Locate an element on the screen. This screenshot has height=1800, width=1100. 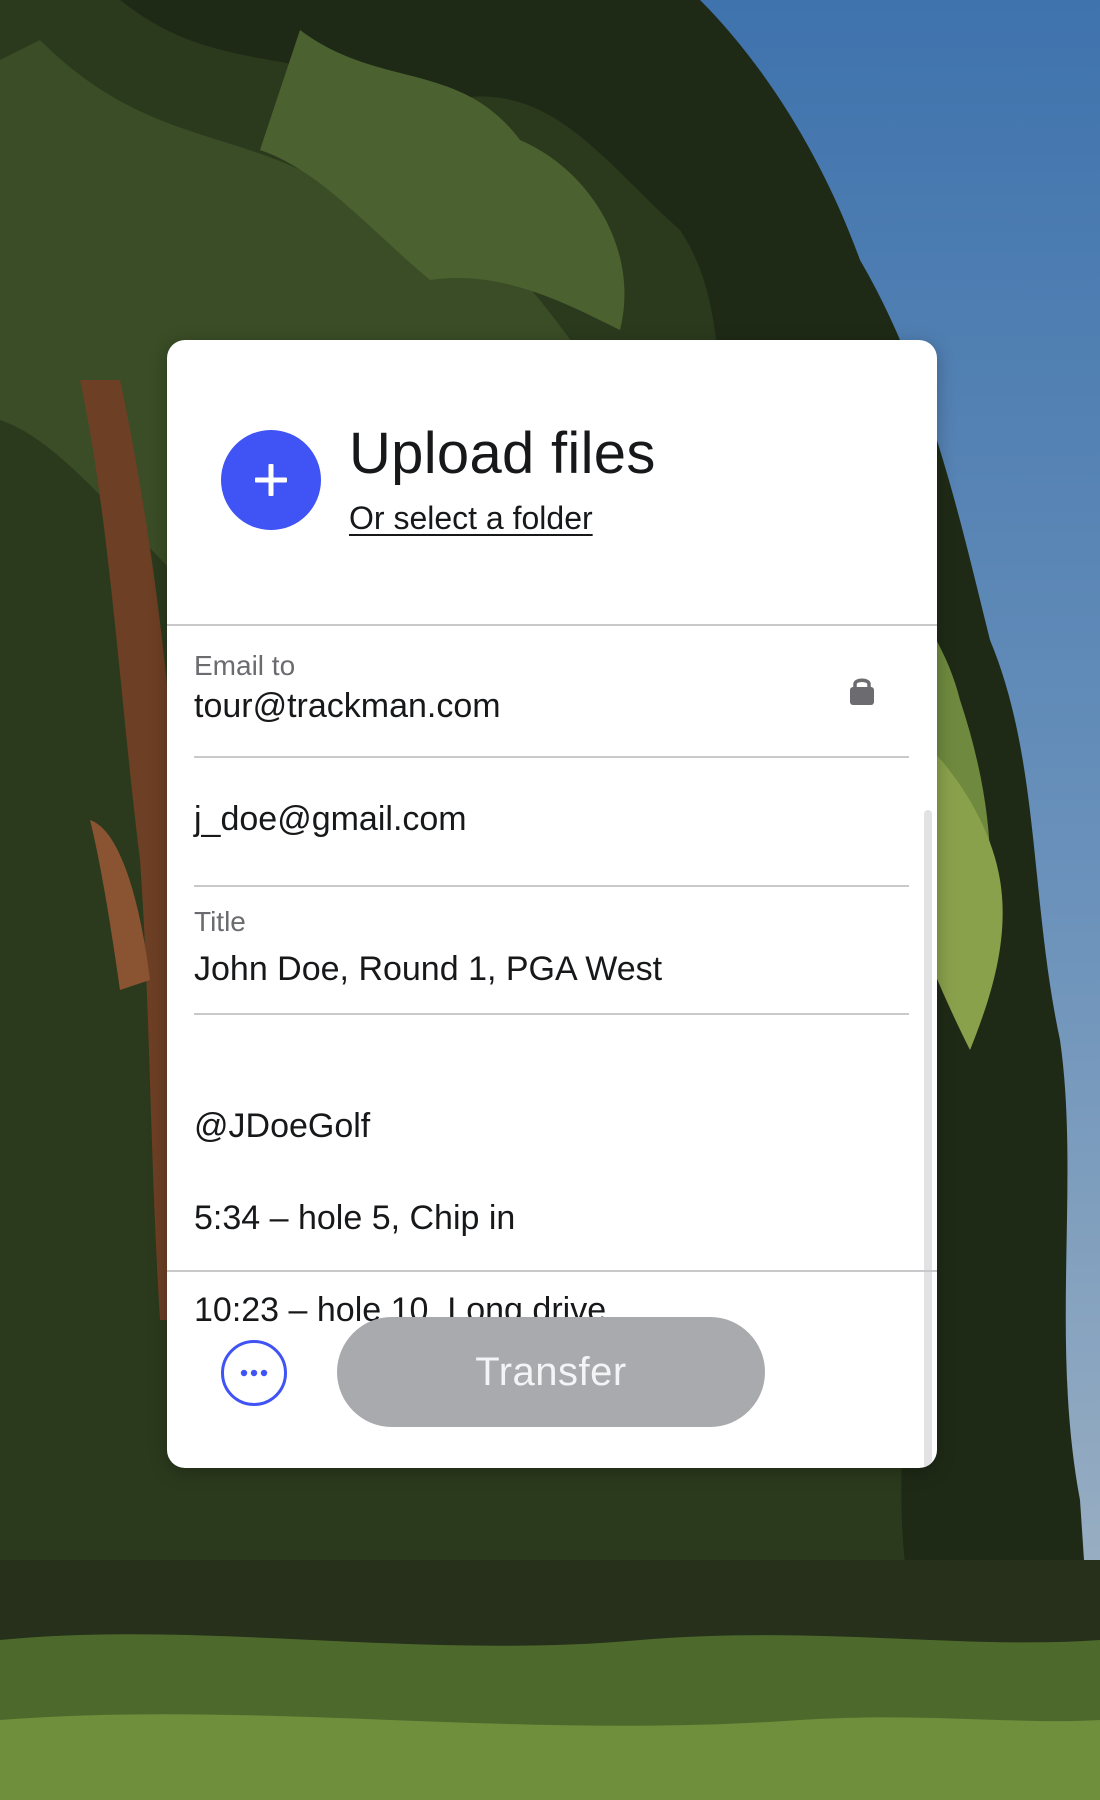
select-folder-link: Or select a folder is located at coordinates (471, 518).